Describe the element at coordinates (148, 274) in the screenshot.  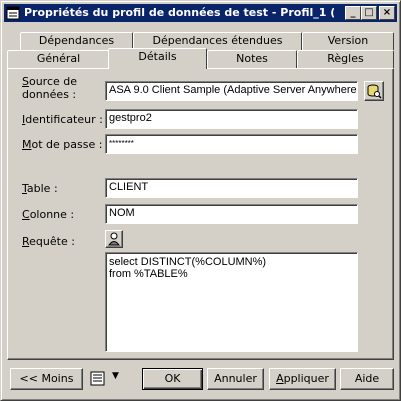
I see `query-line-2: from %TABLE%` at that location.